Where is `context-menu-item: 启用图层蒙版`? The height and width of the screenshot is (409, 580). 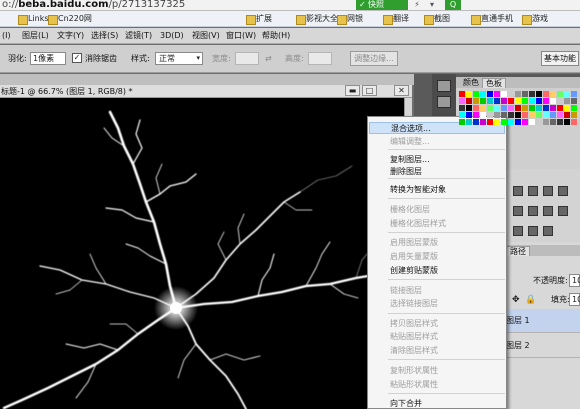 context-menu-item: 启用图层蒙版 is located at coordinates (437, 243).